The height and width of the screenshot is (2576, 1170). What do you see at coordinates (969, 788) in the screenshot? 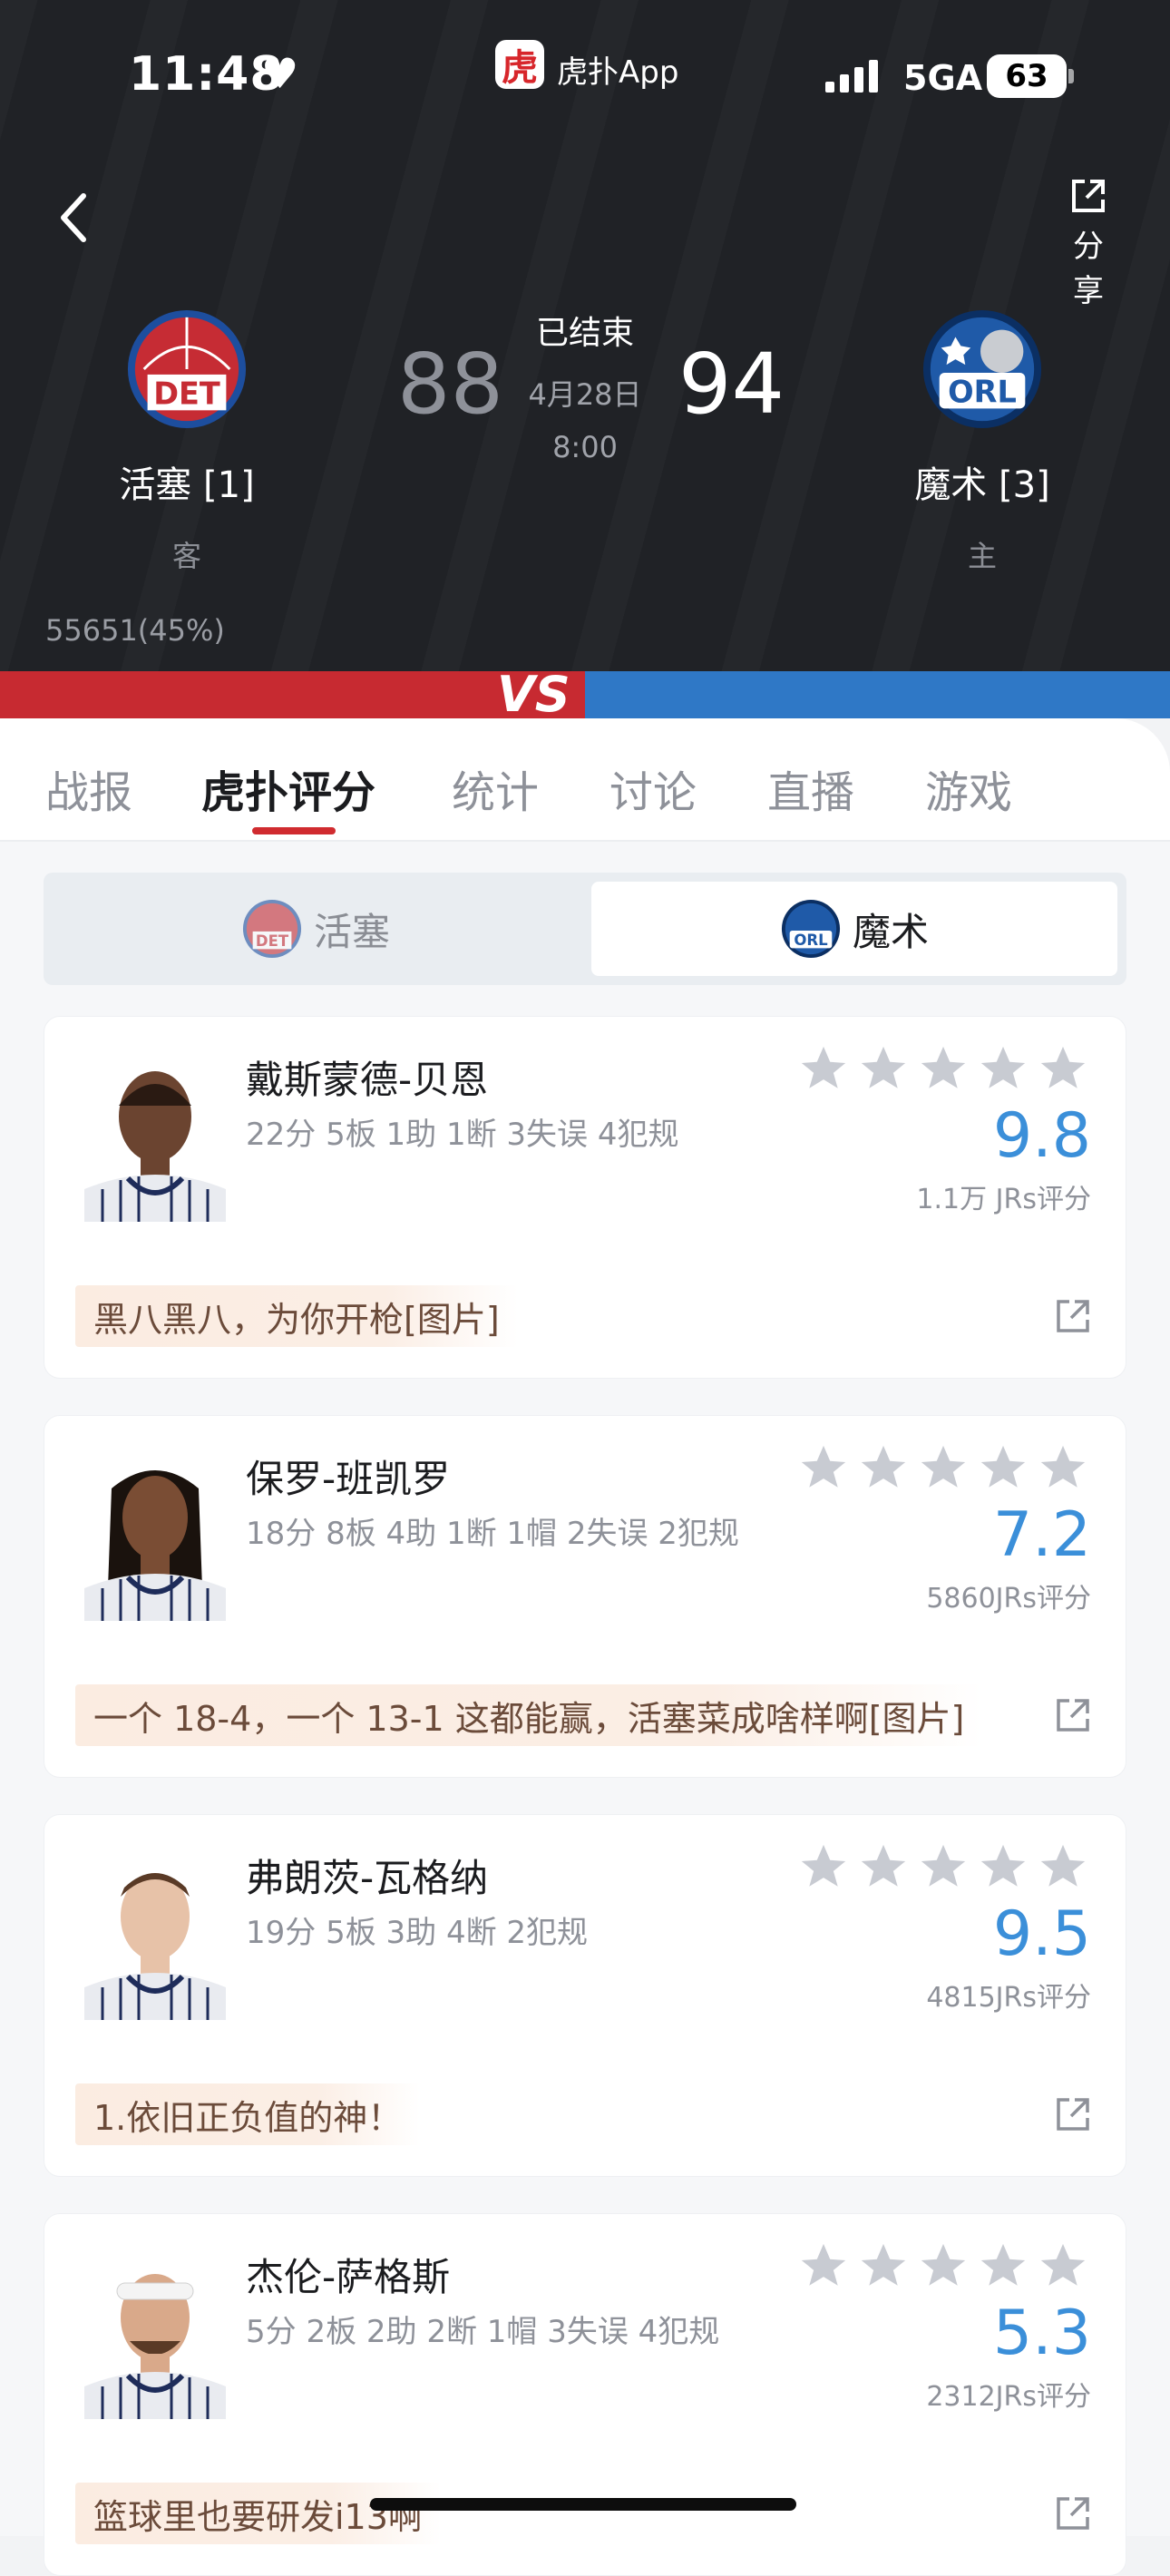
I see `tab-games: 游戏` at bounding box center [969, 788].